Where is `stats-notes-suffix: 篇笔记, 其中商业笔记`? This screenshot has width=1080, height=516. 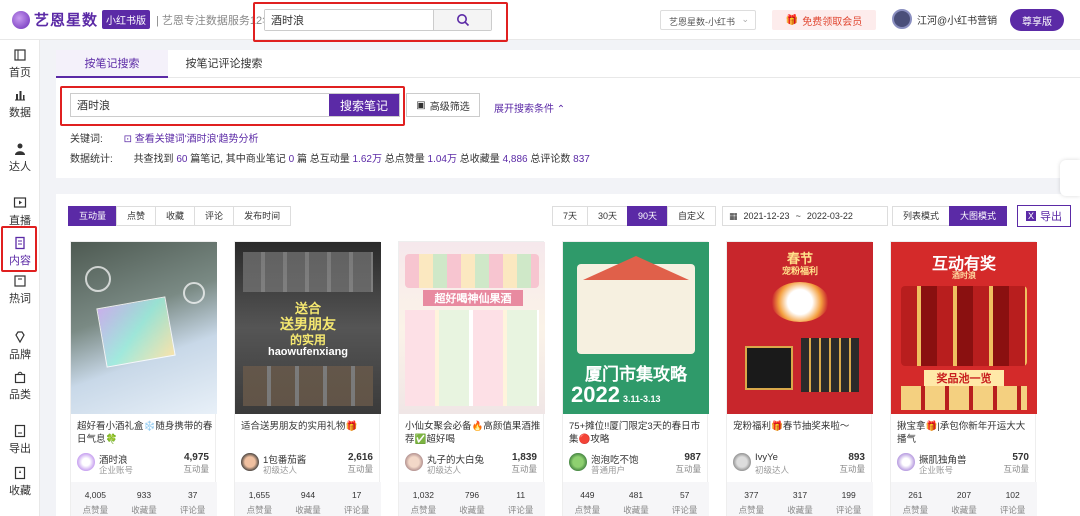 stats-notes-suffix: 篇笔记, 其中商业笔记 is located at coordinates (238, 159).